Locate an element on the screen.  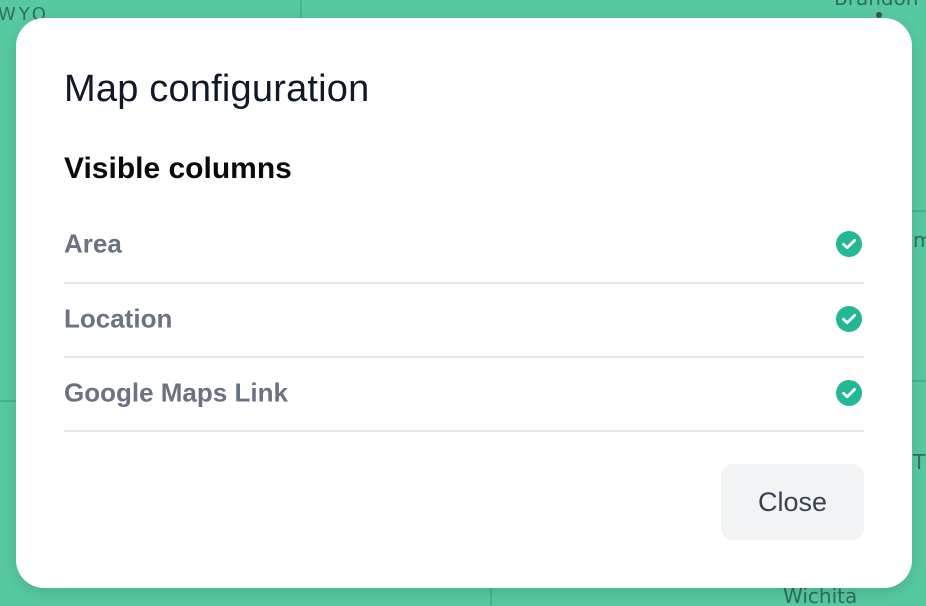
column-label: Area is located at coordinates (93, 243).